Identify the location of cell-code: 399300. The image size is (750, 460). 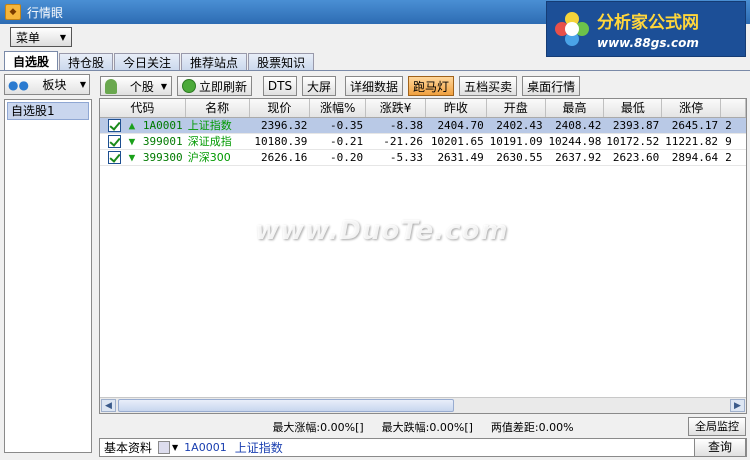
(162, 157).